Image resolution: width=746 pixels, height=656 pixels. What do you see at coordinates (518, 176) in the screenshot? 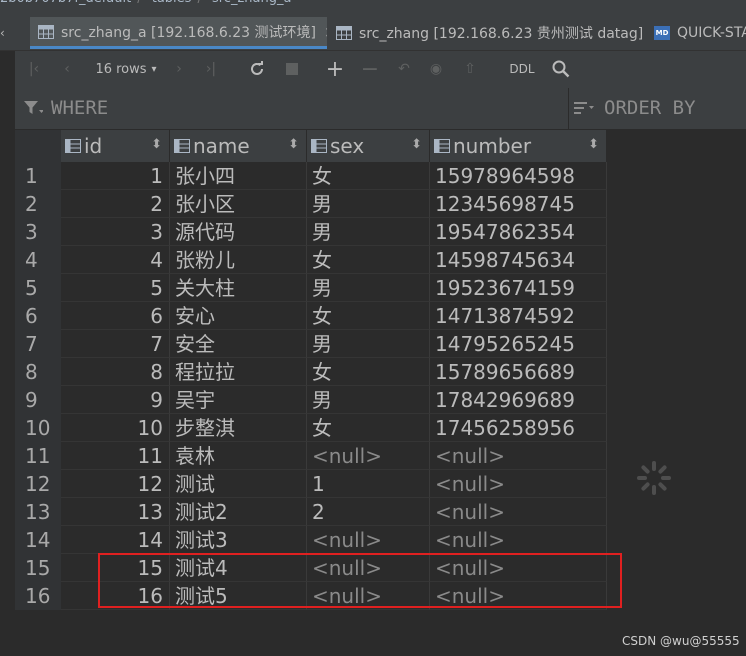
I see `cell-number: 15978964598` at bounding box center [518, 176].